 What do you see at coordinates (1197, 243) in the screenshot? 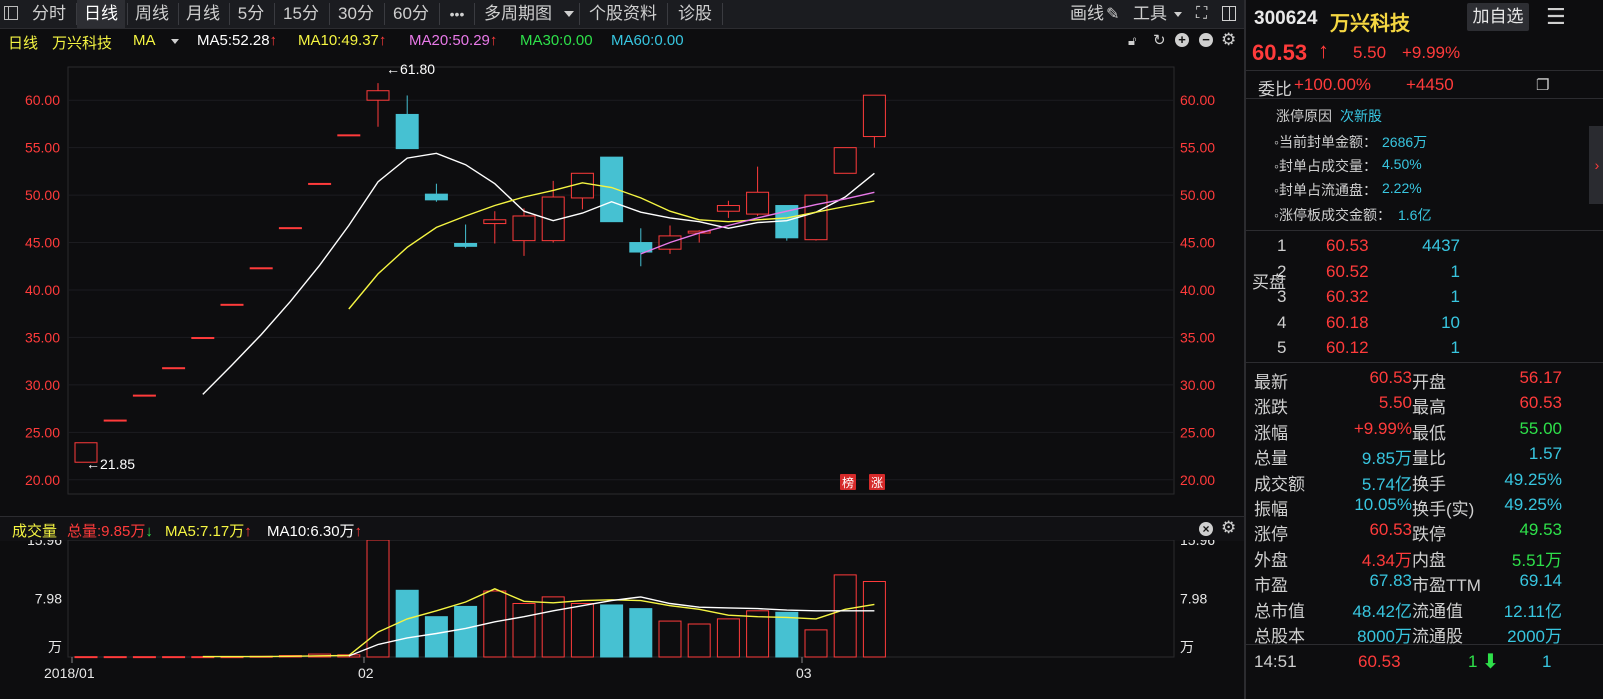
I see `y-tick-label-right: 45.00` at bounding box center [1197, 243].